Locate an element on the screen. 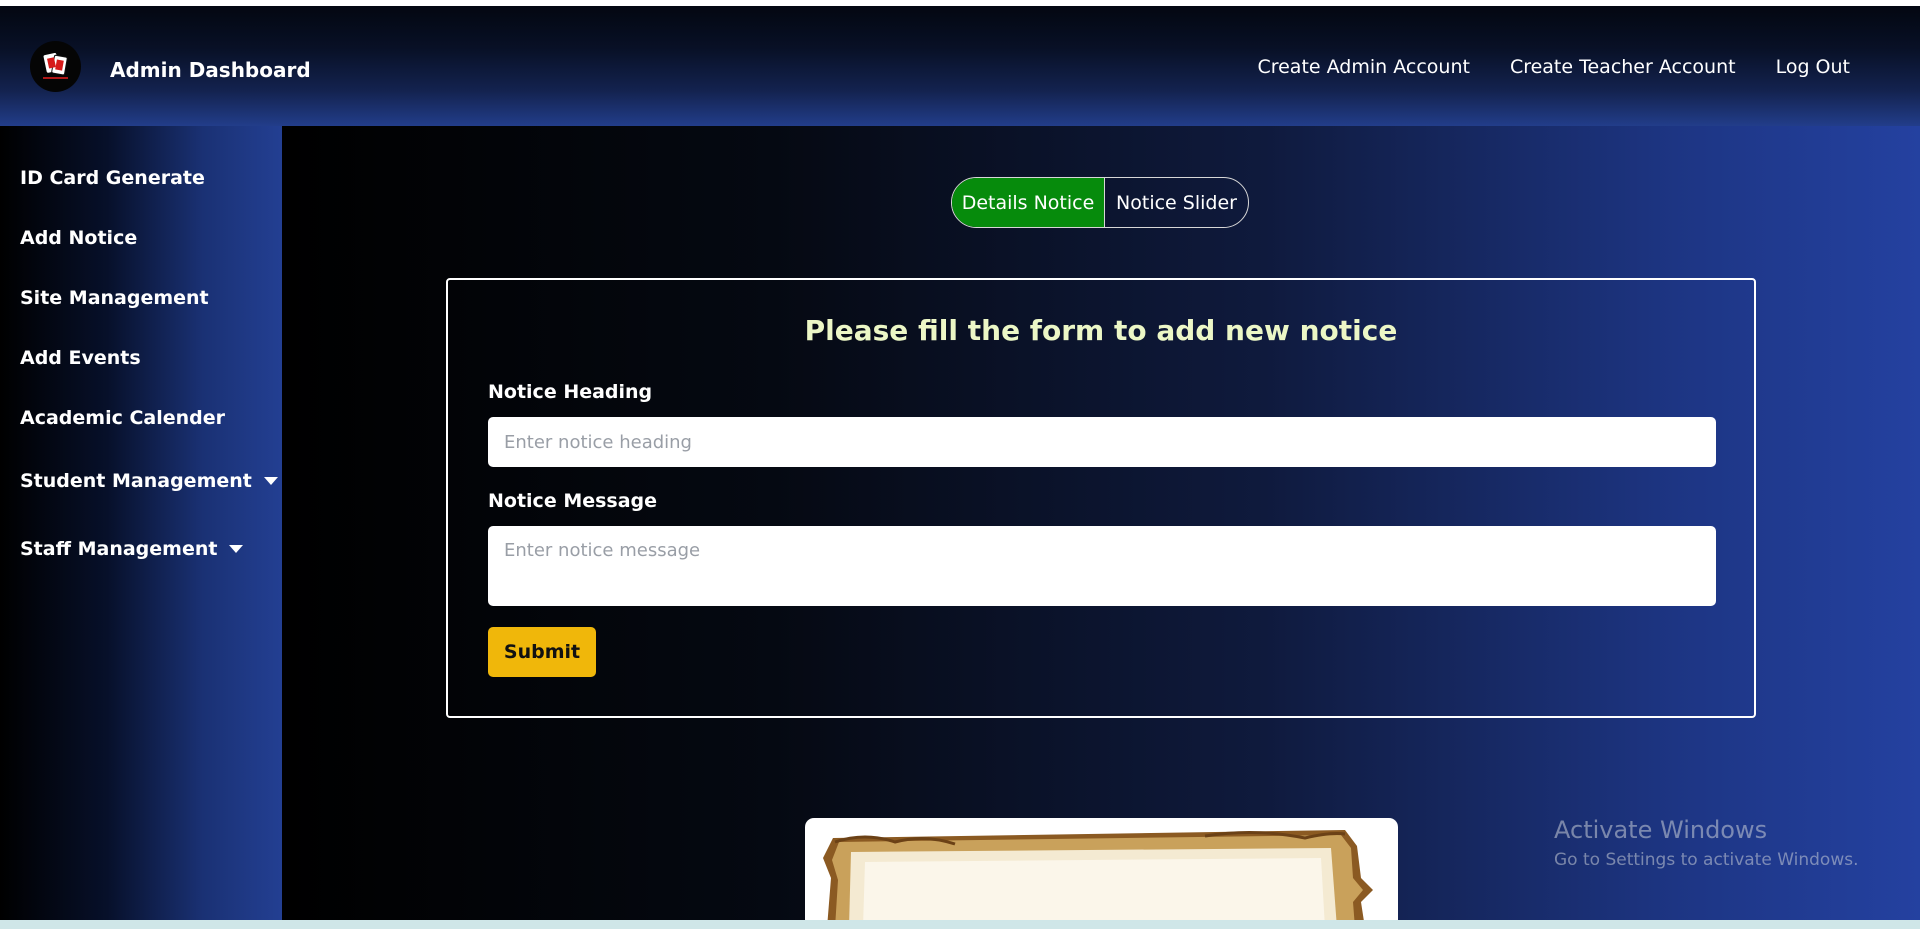 This screenshot has height=929, width=1920. notice-message-textarea is located at coordinates (1102, 566).